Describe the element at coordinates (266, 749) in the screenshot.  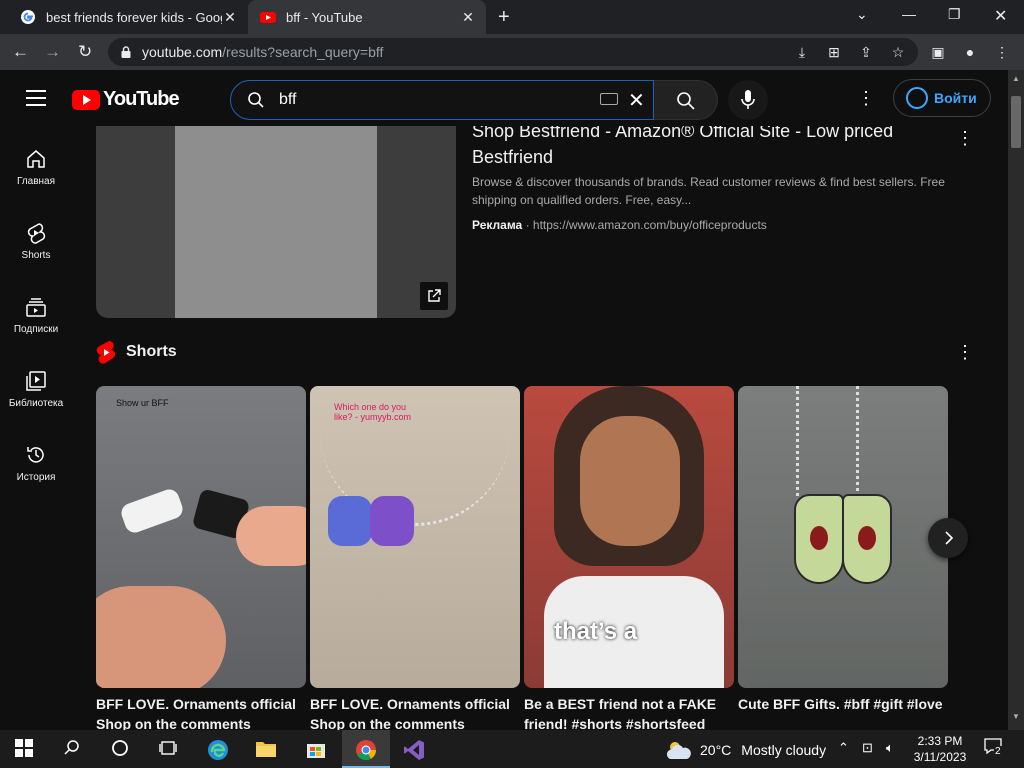
I see `file-explorer-taskbar-app` at that location.